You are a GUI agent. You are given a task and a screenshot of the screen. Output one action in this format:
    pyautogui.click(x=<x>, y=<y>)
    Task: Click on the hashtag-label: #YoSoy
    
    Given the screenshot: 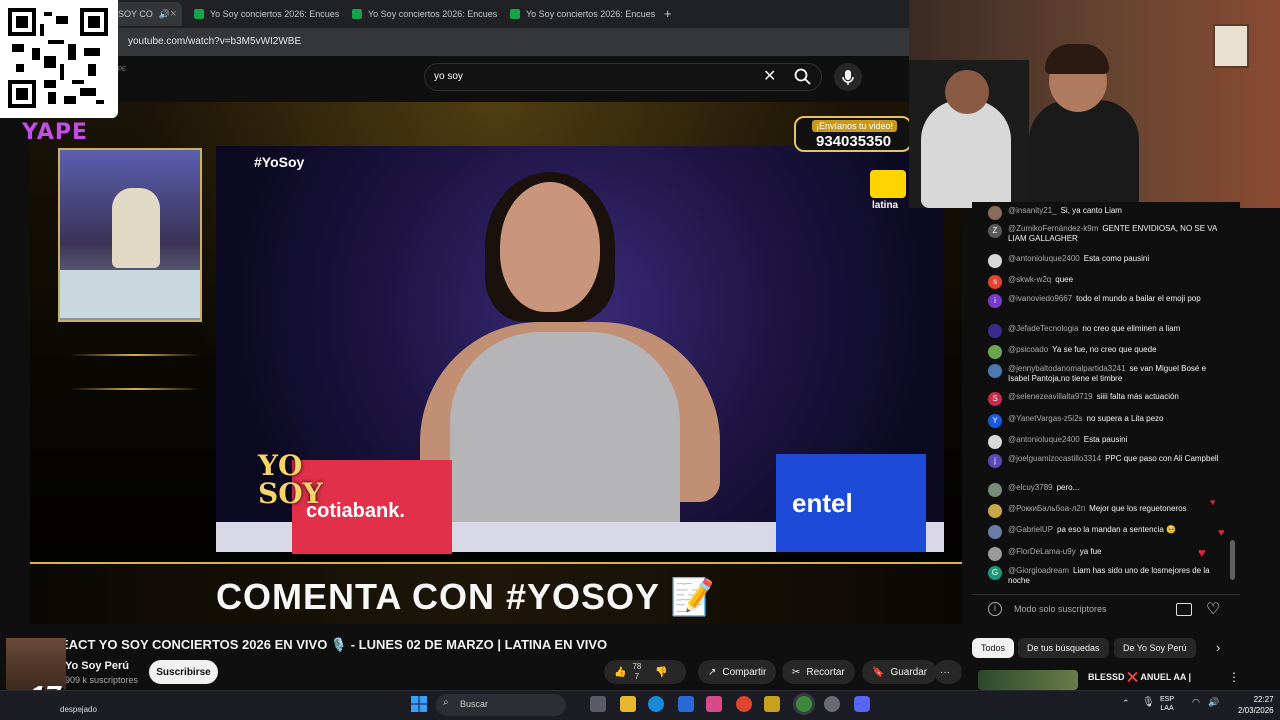 What is the action you would take?
    pyautogui.click(x=279, y=162)
    